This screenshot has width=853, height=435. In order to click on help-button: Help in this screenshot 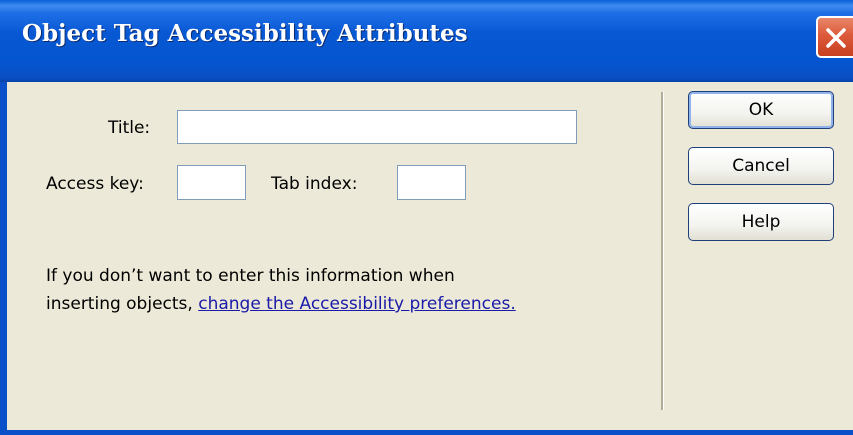, I will do `click(761, 222)`.